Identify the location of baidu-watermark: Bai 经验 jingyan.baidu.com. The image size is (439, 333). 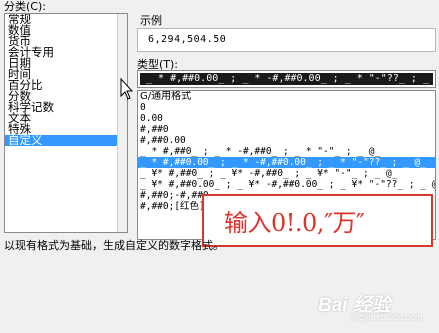
(363, 307).